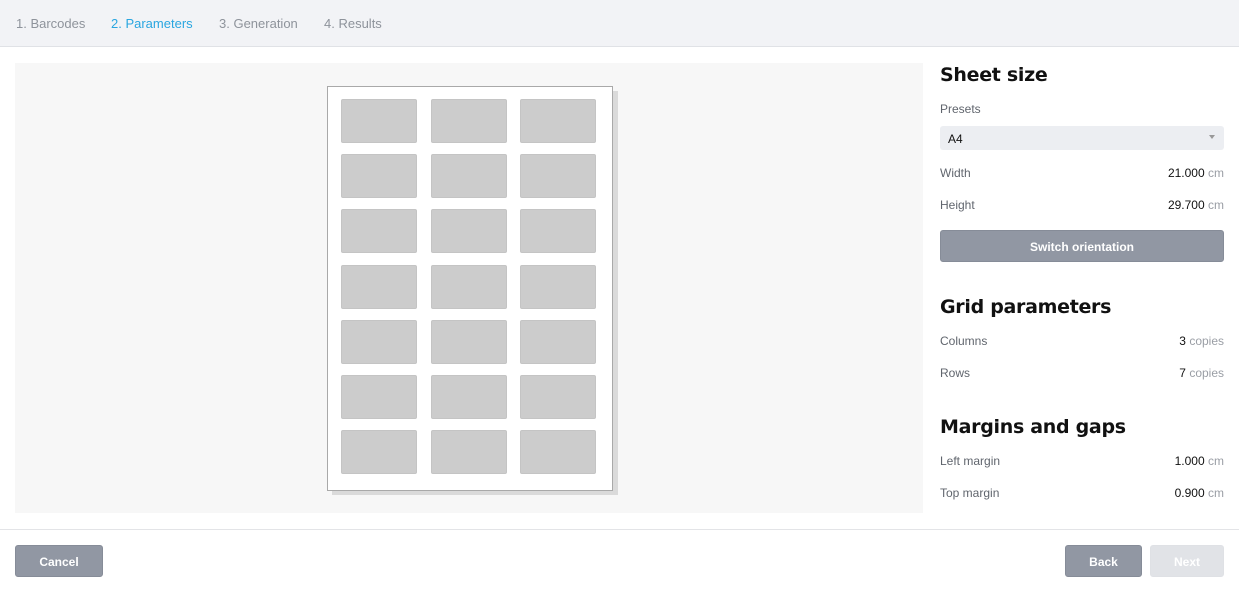  What do you see at coordinates (619, 529) in the screenshot?
I see `footer-divider` at bounding box center [619, 529].